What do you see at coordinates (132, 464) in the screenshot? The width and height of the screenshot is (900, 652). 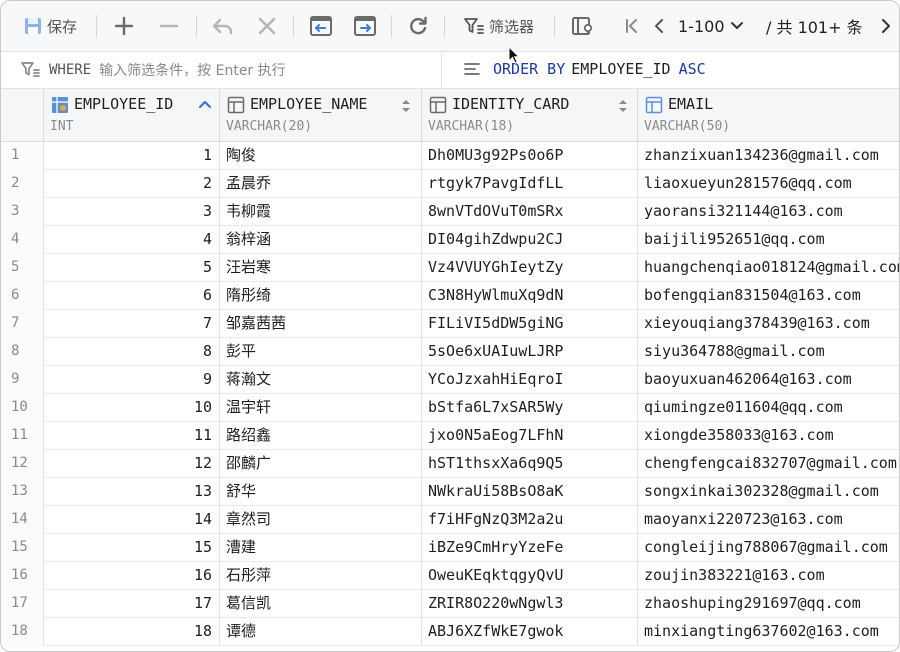 I see `employee-id-cell: 12` at bounding box center [132, 464].